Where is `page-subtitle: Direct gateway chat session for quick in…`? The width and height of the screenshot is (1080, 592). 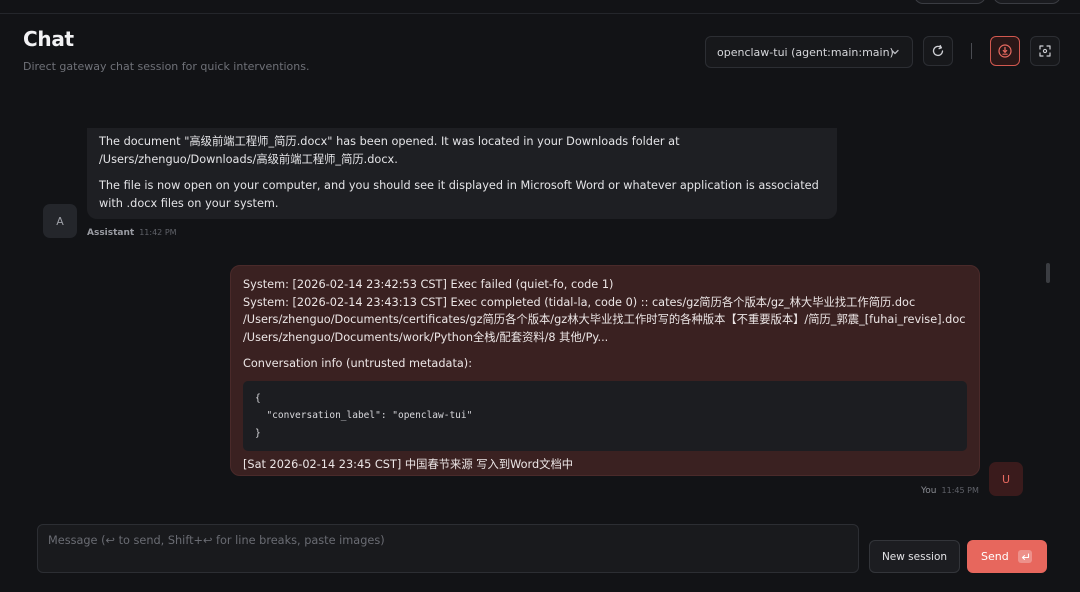
page-subtitle: Direct gateway chat session for quick in… is located at coordinates (166, 66).